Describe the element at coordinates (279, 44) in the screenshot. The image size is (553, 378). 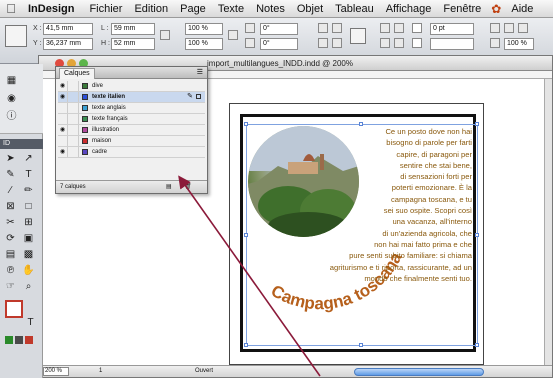
I see `shear-field: 0°` at that location.